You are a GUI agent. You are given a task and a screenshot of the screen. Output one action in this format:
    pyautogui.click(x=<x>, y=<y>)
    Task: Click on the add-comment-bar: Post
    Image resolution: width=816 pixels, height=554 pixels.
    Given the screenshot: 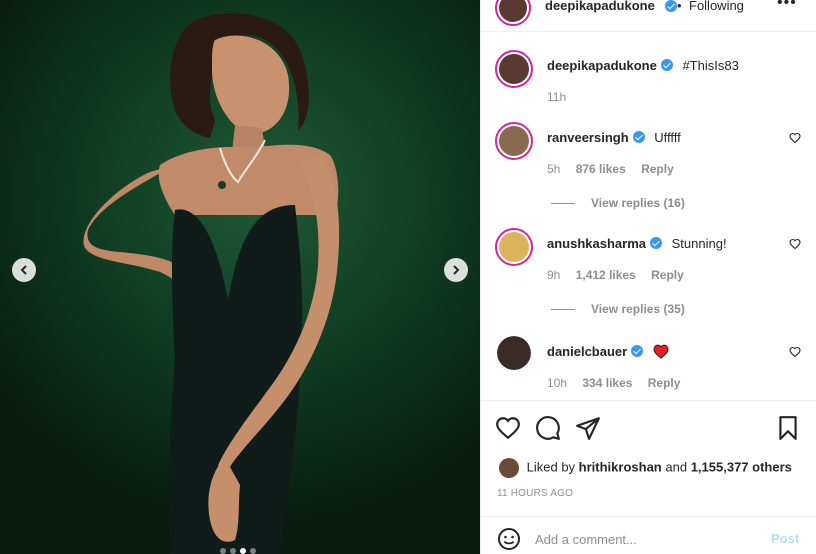 What is the action you would take?
    pyautogui.click(x=648, y=535)
    